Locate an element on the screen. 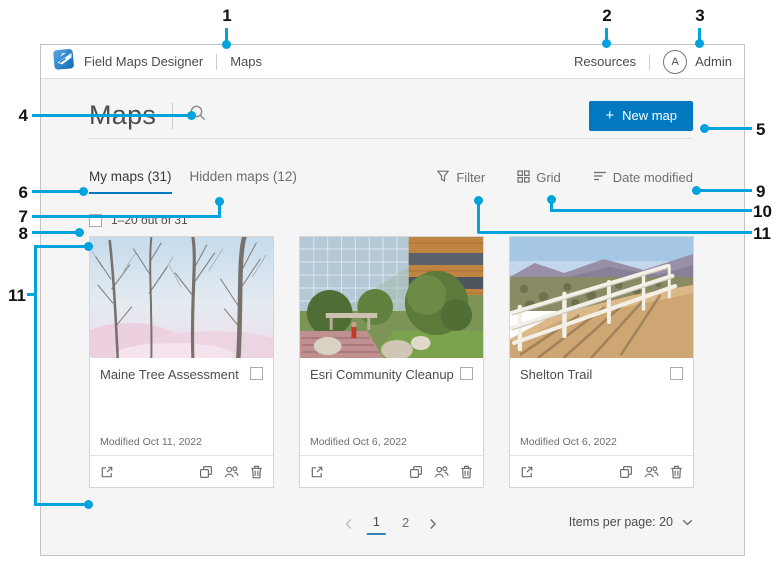 This screenshot has height=562, width=781. tab-hidden-maps: Hidden maps (12) is located at coordinates (243, 180).